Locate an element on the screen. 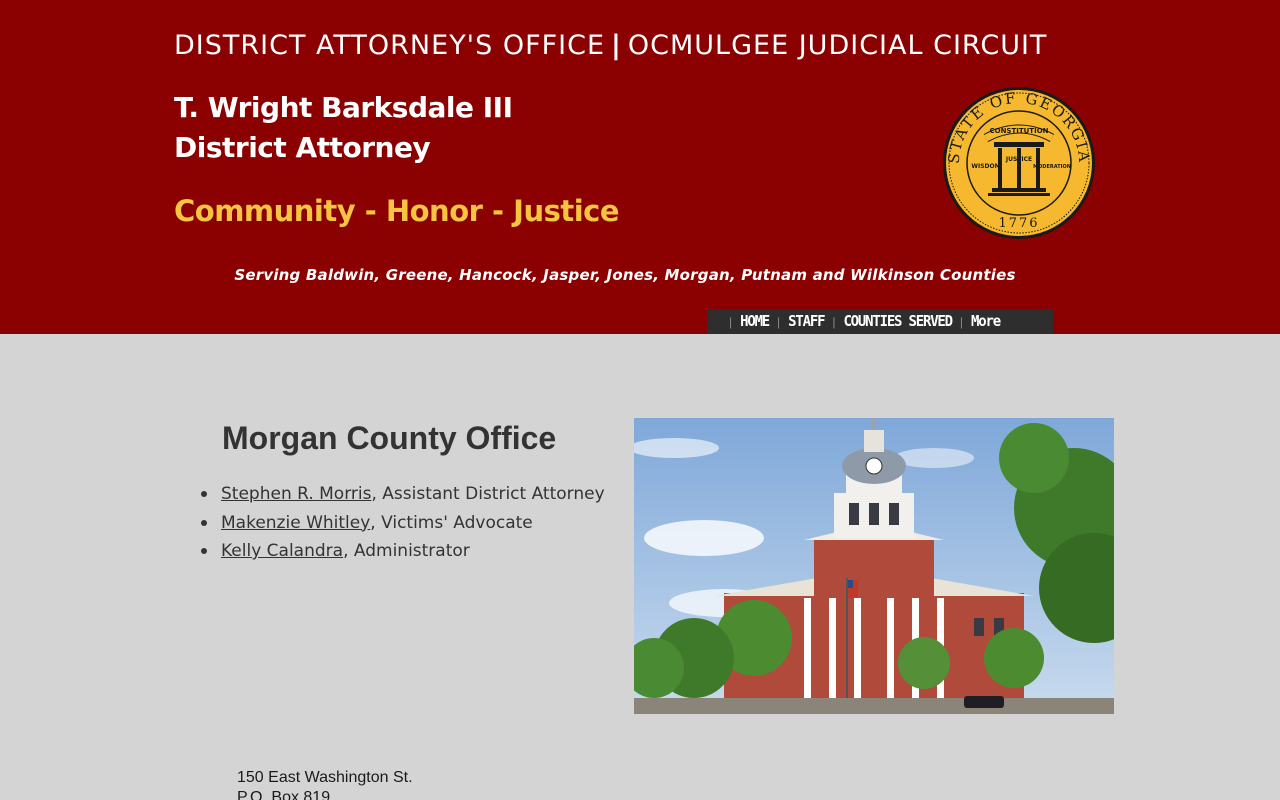 This screenshot has width=1280, height=800. staff-role: , Victims' Advocate is located at coordinates (451, 522).